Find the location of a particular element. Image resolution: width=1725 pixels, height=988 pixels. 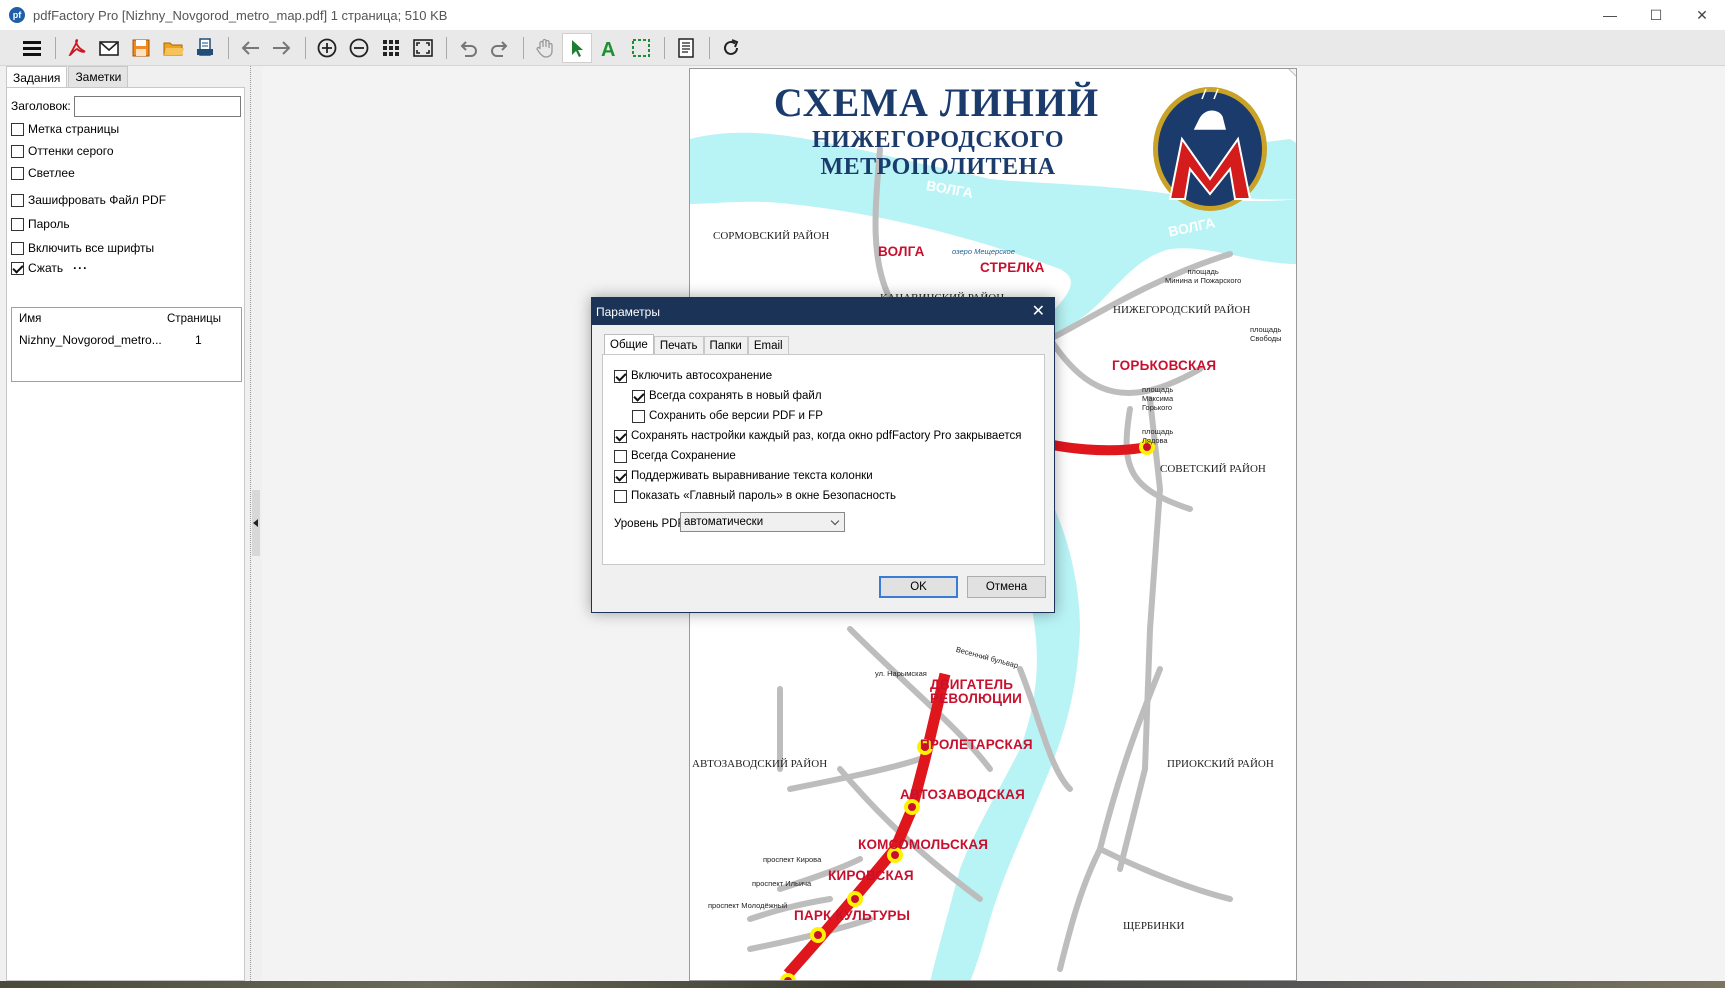

map-title: СХЕМА ЛИНИЙ is located at coordinates (936, 102).